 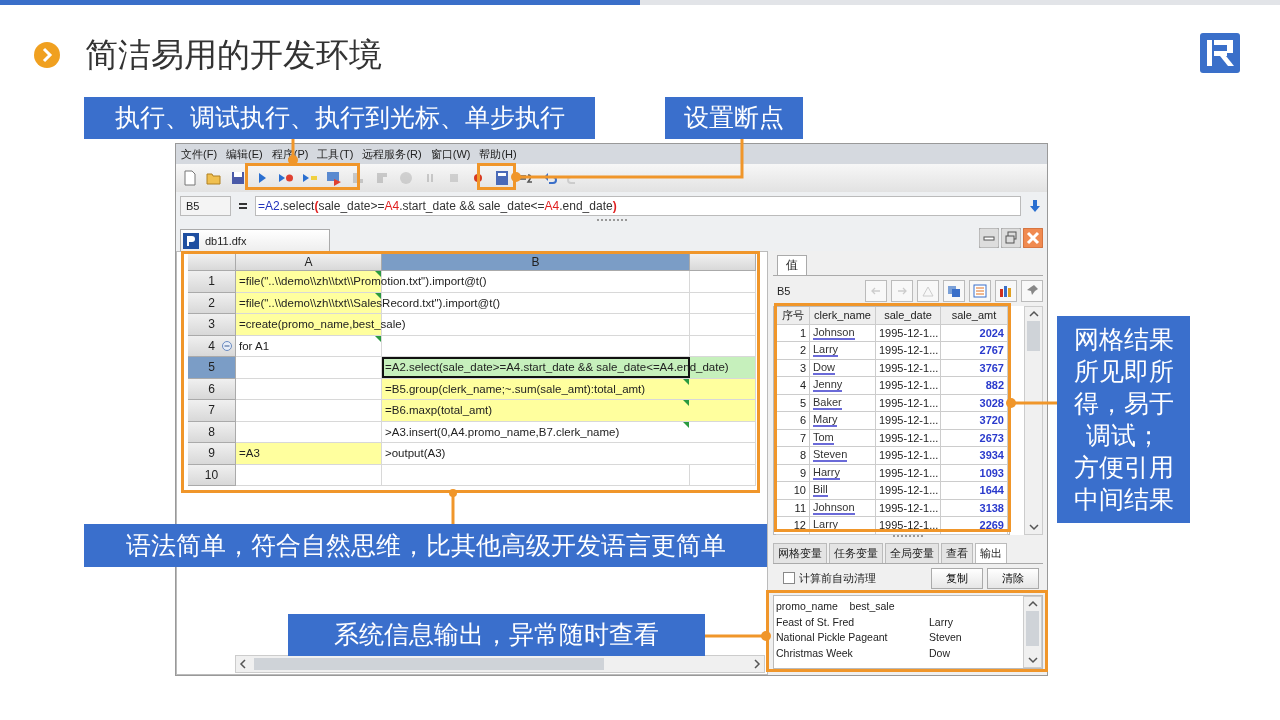 I want to click on row-header: 5, so click(x=212, y=368).